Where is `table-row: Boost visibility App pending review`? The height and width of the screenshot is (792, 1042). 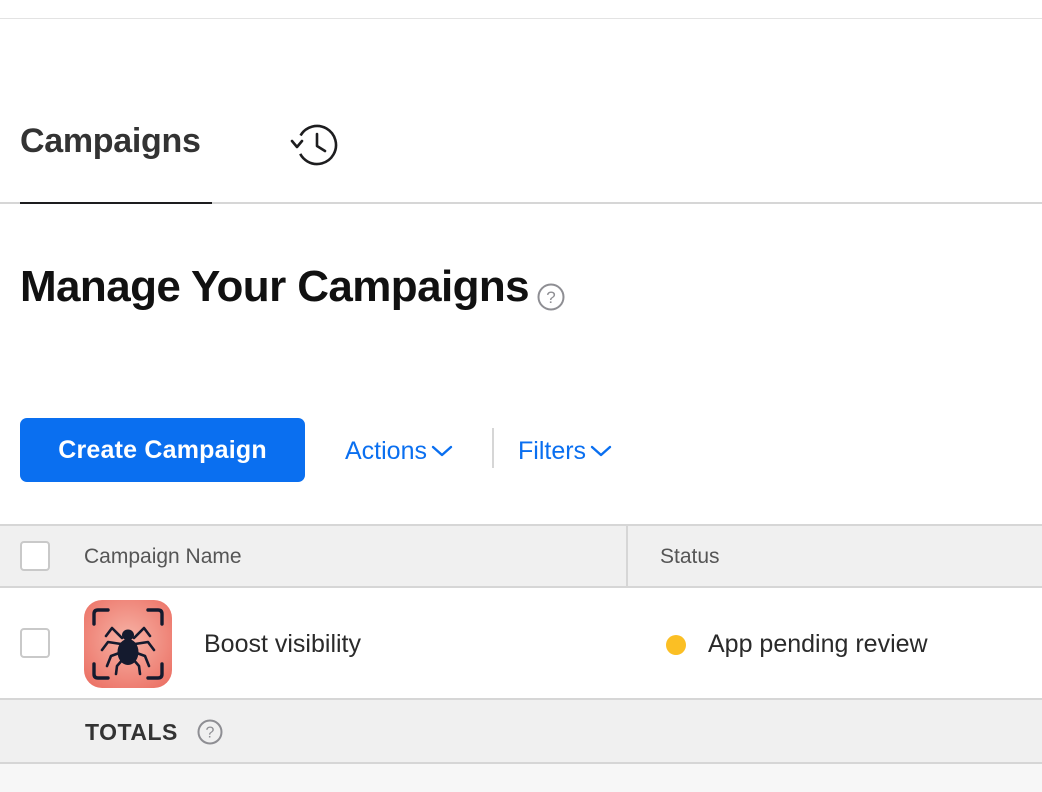 table-row: Boost visibility App pending review is located at coordinates (521, 644).